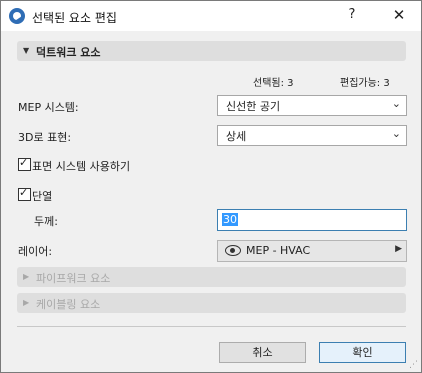  I want to click on title-bar: 선택된 요소 편집 ? ✕, so click(211, 16).